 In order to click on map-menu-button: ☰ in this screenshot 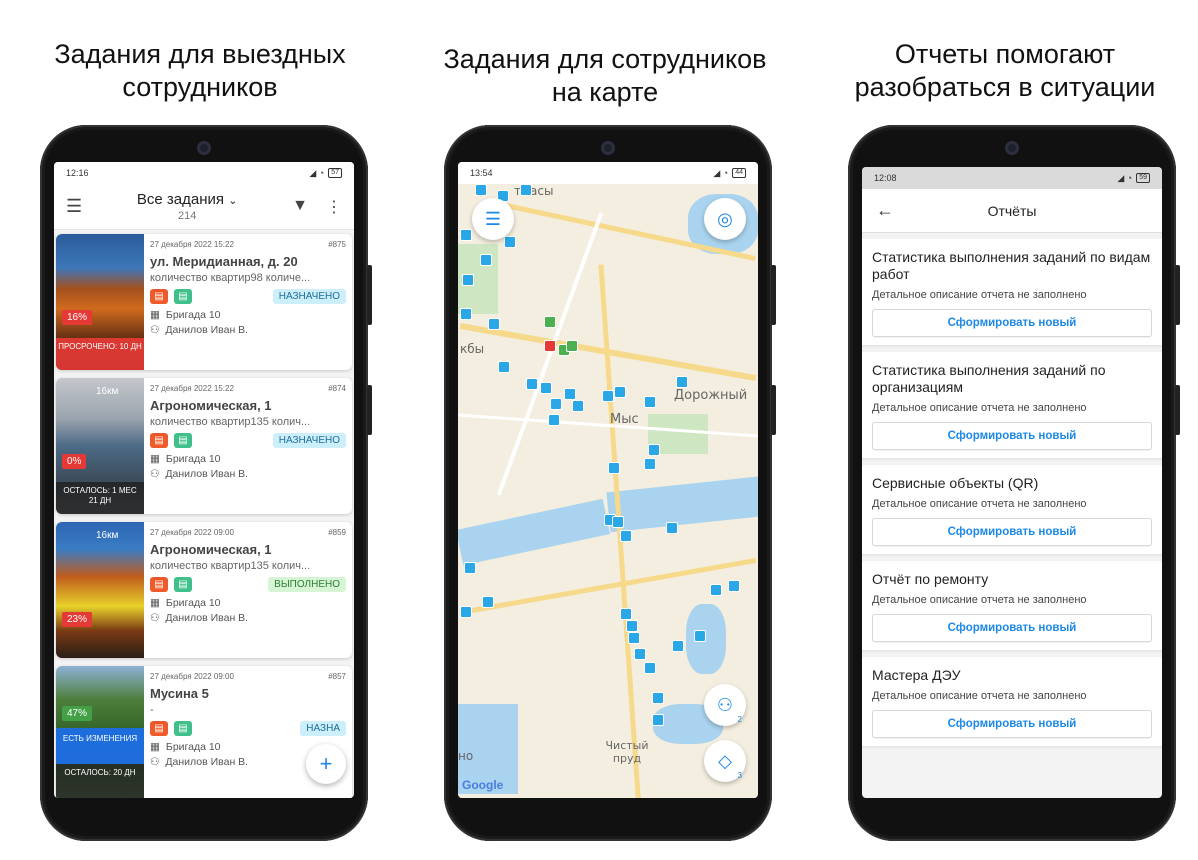, I will do `click(493, 219)`.